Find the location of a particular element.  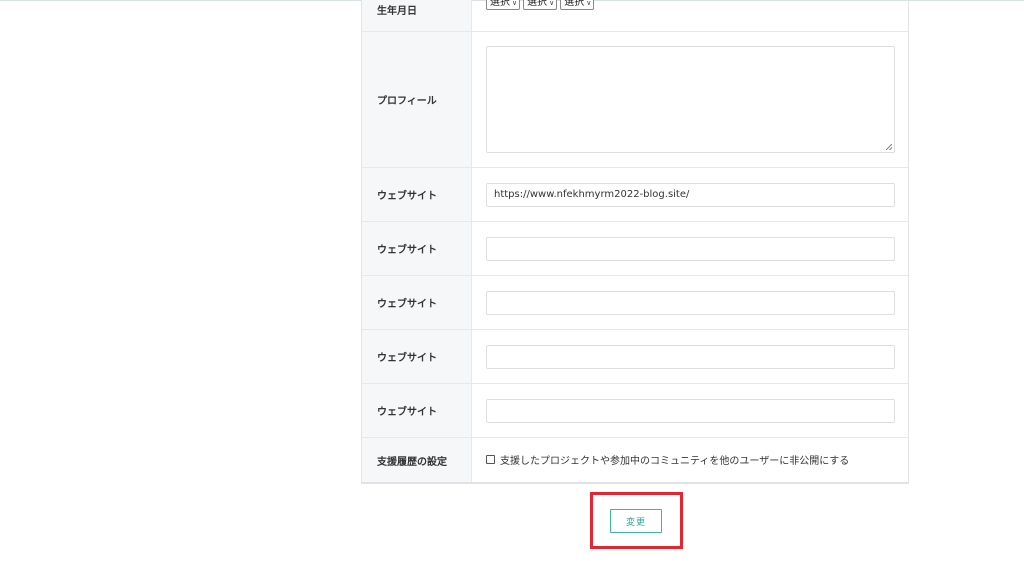

birthdate-row: 生年月日 選択 ∨ 選択 ∨ 選択 ∨ is located at coordinates (635, 16).